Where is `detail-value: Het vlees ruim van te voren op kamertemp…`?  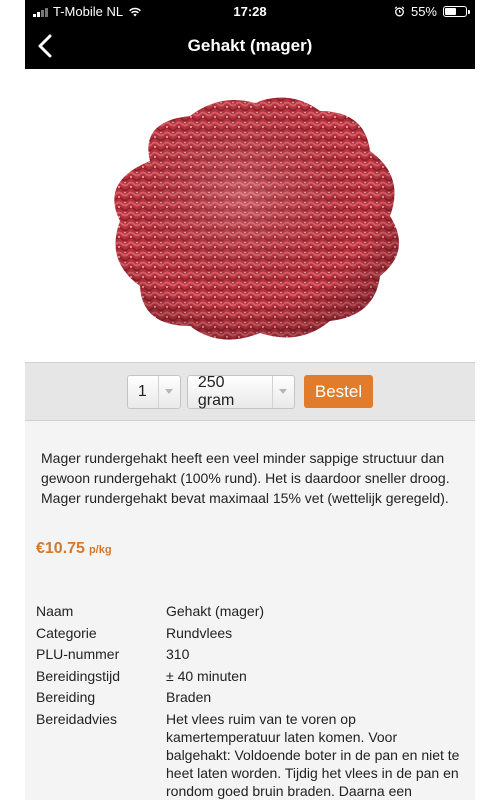 detail-value: Het vlees ruim van te voren op kamertemp… is located at coordinates (313, 754).